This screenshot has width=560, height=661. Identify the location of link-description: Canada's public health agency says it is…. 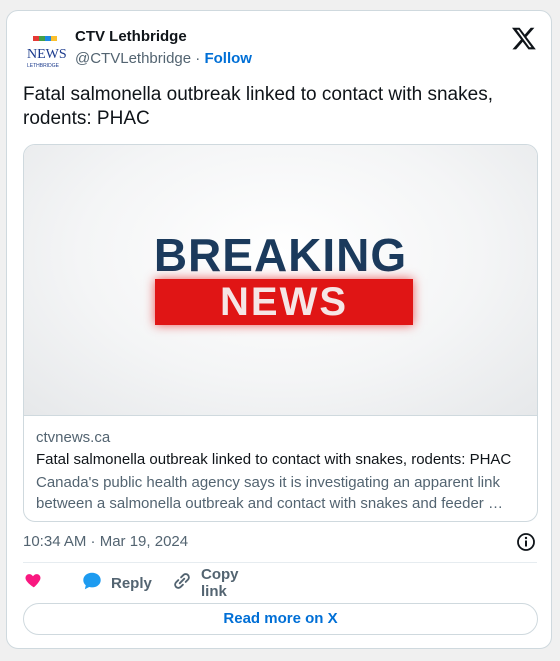
(269, 493).